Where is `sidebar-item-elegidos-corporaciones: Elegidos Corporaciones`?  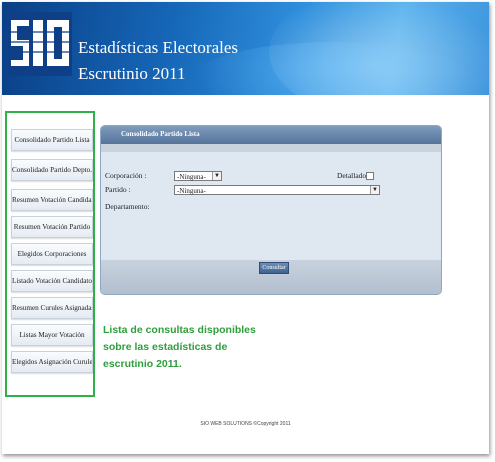
sidebar-item-elegidos-corporaciones: Elegidos Corporaciones is located at coordinates (52, 254).